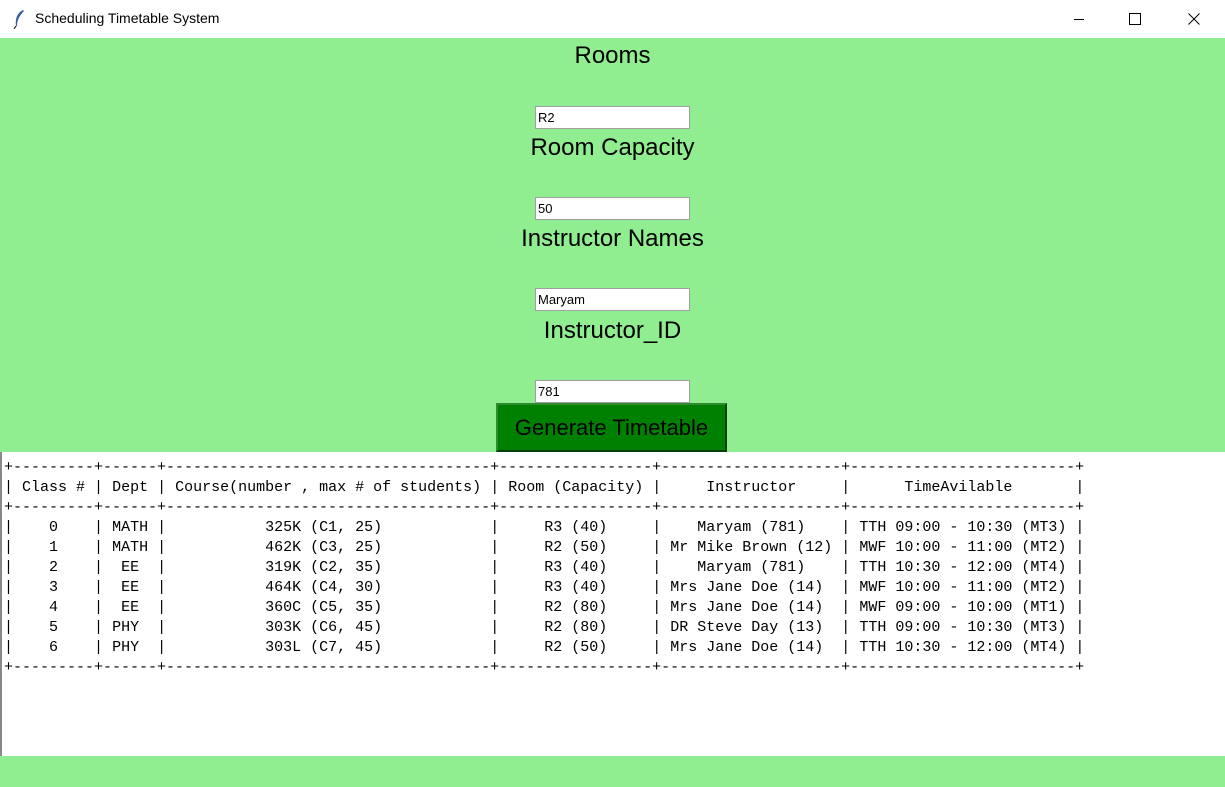 The image size is (1225, 787). Describe the element at coordinates (324, 547) in the screenshot. I see `table-cell: 462K (C3, 25)` at that location.